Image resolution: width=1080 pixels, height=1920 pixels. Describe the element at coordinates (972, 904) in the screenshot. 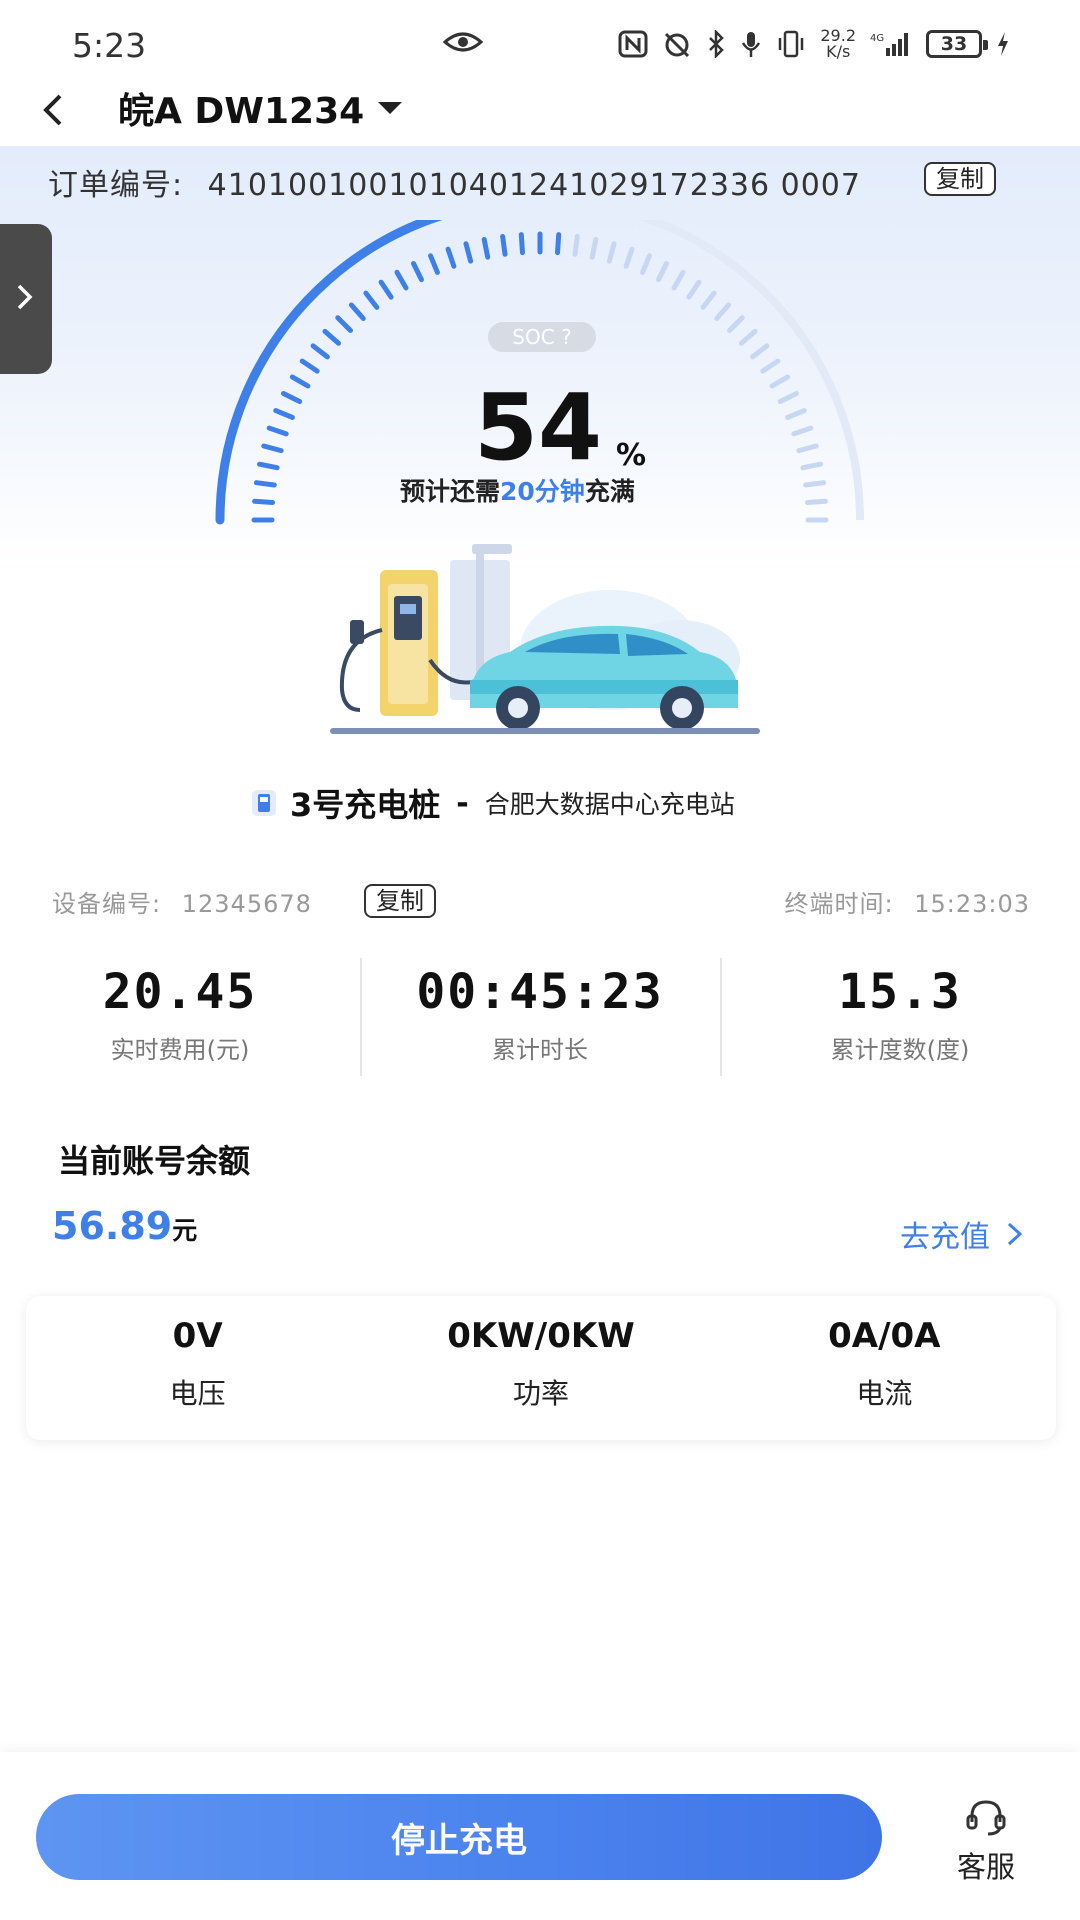

I see `terminal-time: 15:23:03` at that location.